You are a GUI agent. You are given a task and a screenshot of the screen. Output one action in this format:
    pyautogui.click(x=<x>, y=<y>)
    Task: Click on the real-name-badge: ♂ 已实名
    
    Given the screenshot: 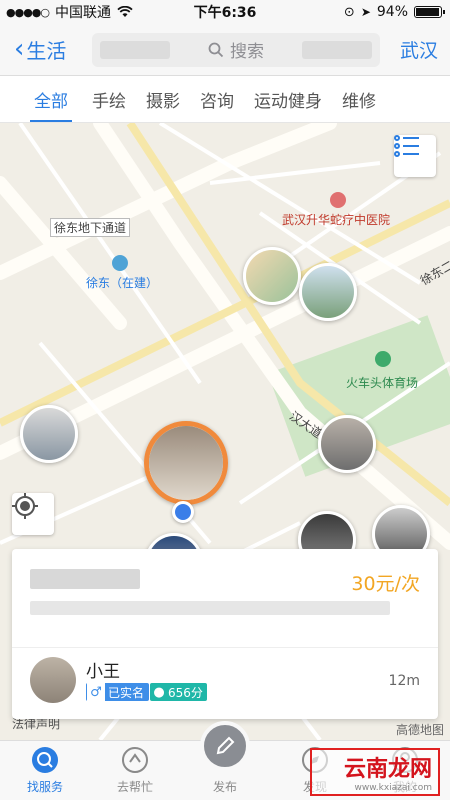 What is the action you would take?
    pyautogui.click(x=118, y=692)
    